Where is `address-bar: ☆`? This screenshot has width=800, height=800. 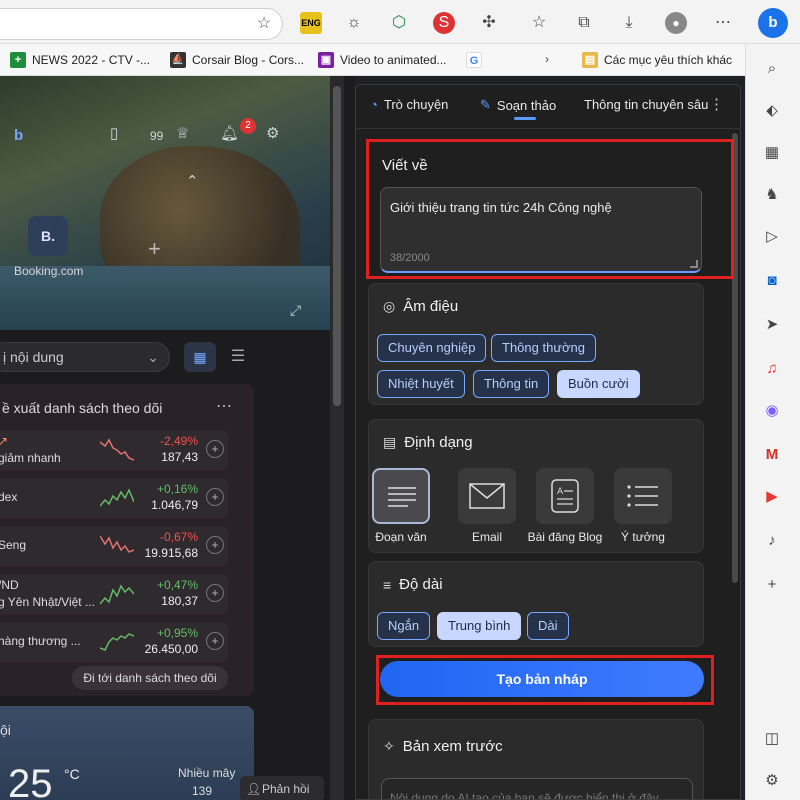
address-bar: ☆ is located at coordinates (141, 24).